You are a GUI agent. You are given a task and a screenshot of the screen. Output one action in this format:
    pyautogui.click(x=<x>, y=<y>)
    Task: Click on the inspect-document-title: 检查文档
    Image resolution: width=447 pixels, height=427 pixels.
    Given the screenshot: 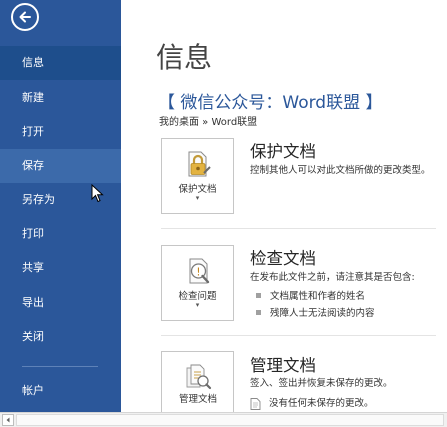 What is the action you would take?
    pyautogui.click(x=283, y=258)
    